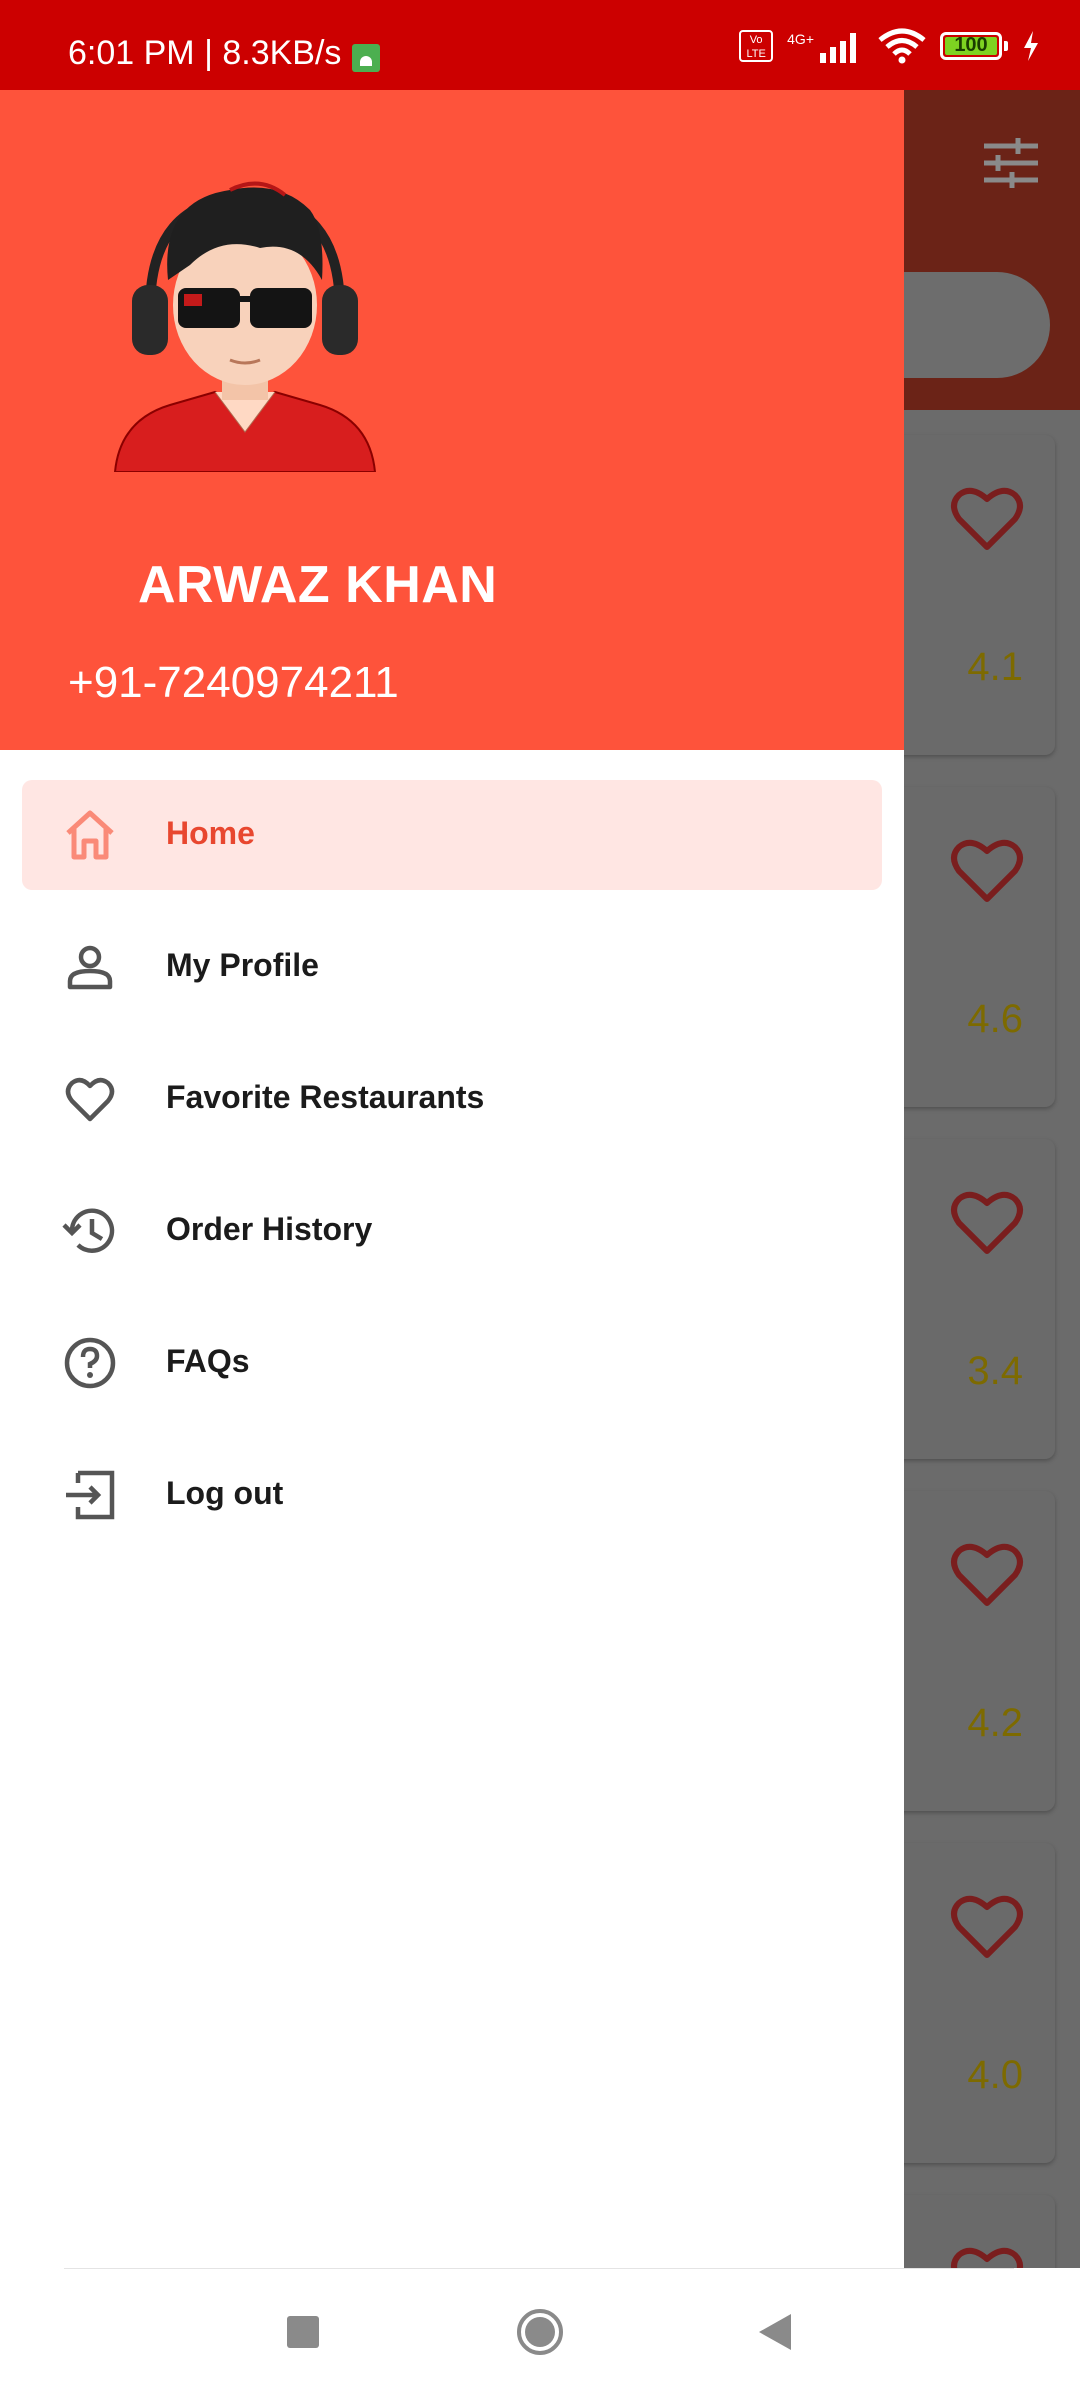  Describe the element at coordinates (1011, 163) in the screenshot. I see `filter-icon` at that location.